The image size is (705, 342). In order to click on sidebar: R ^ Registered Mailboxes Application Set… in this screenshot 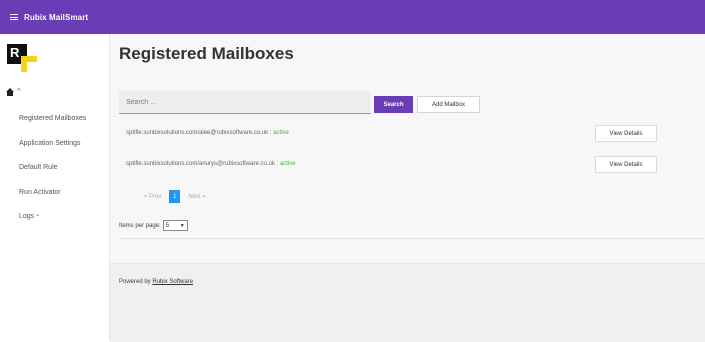, I will do `click(55, 187)`.